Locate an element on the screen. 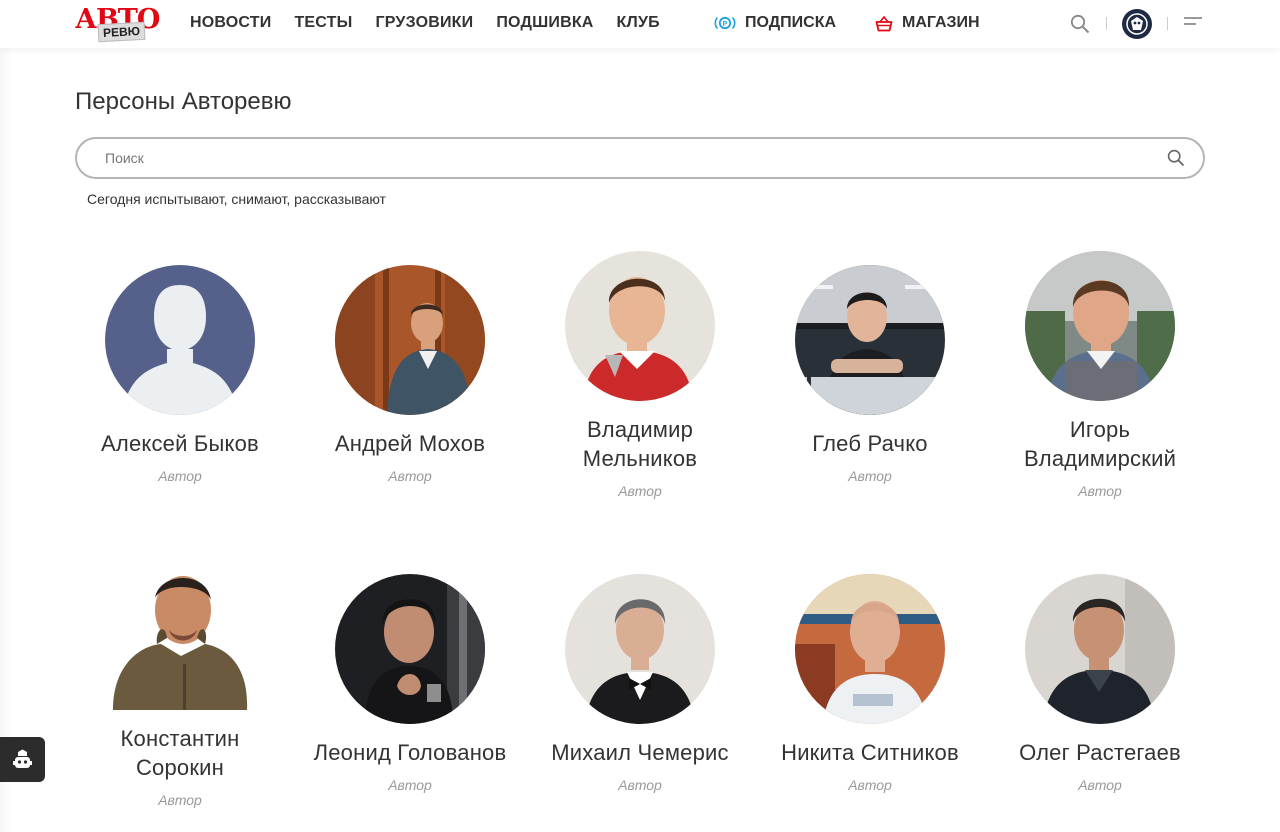 This screenshot has height=832, width=1280. person-name: Никита Ситников is located at coordinates (870, 752).